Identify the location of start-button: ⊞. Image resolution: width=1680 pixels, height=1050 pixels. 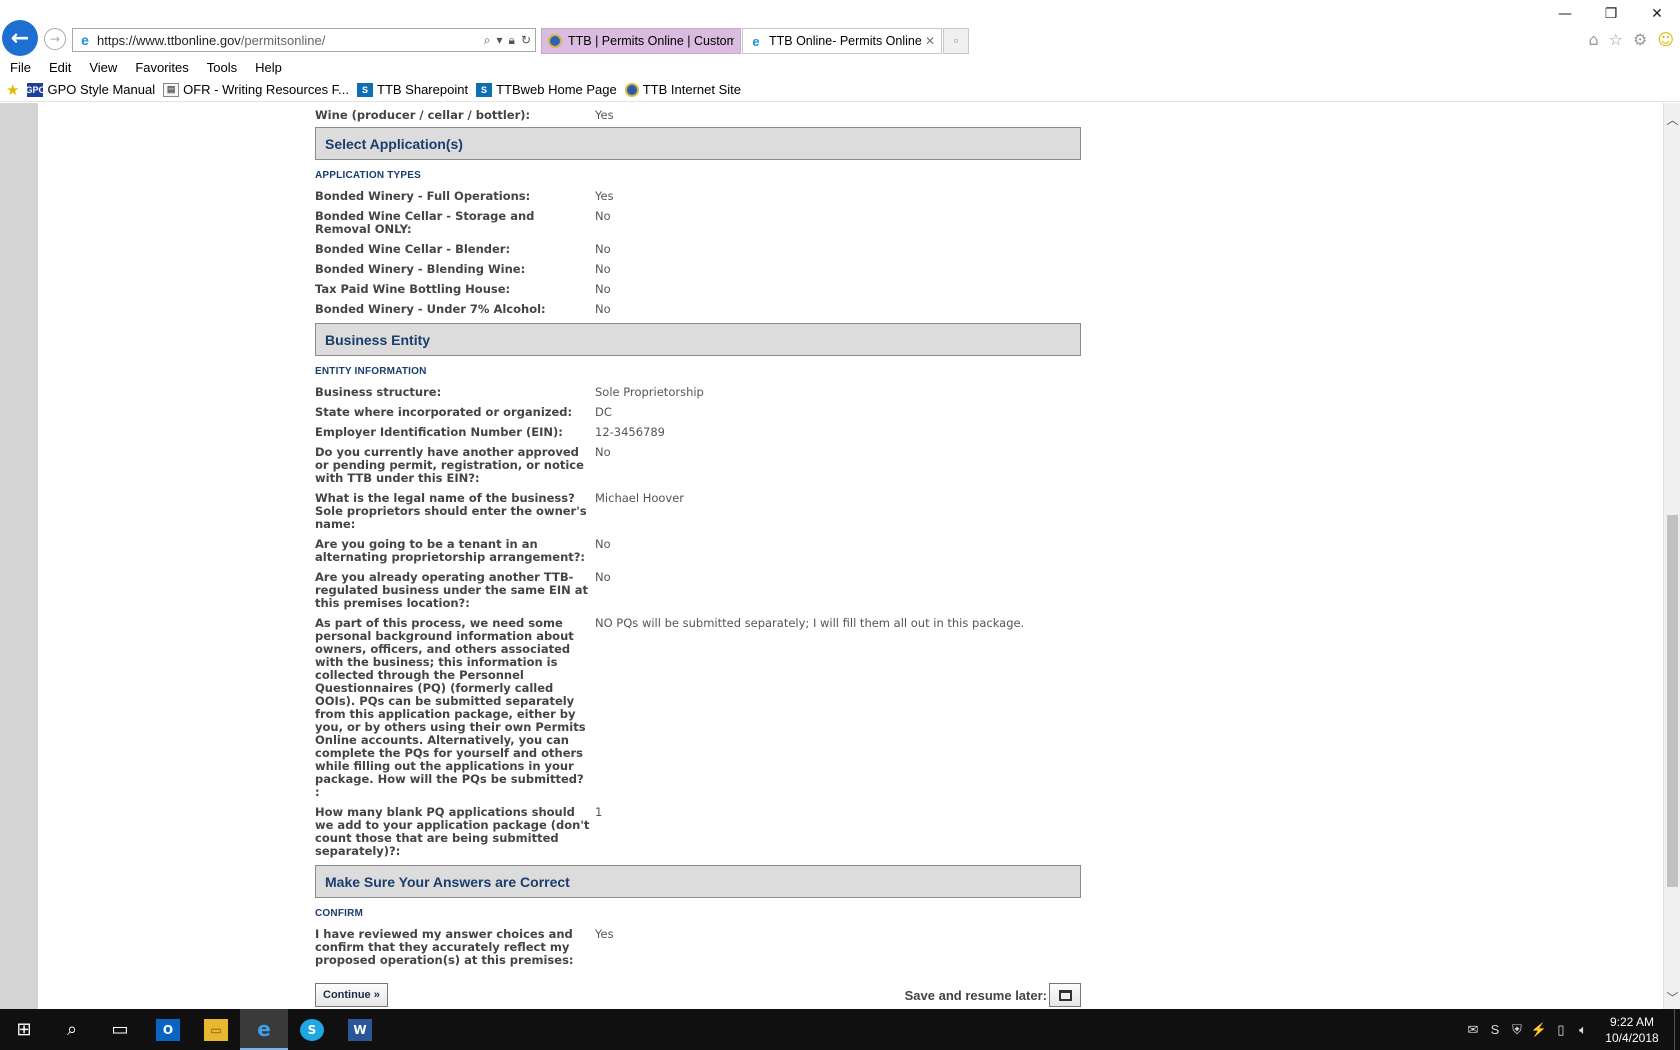
(24, 1029).